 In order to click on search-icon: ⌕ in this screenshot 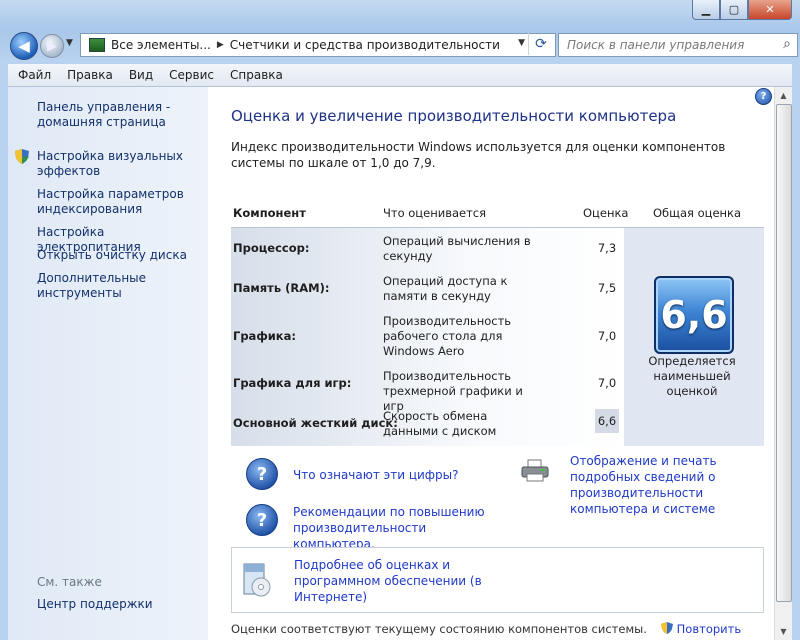, I will do `click(787, 44)`.